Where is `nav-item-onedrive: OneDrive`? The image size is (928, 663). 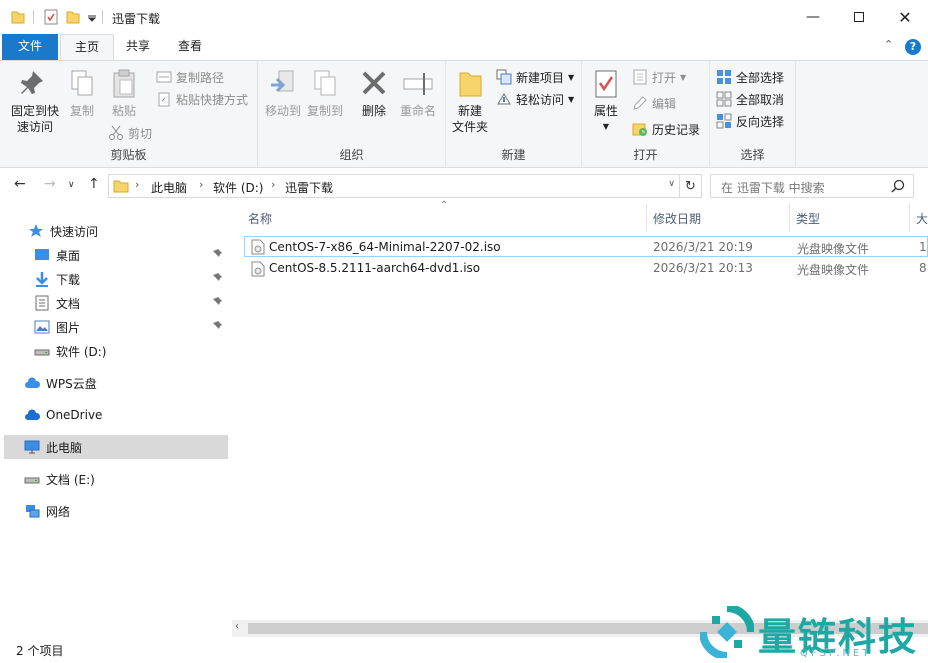
nav-item-onedrive: OneDrive is located at coordinates (126, 415).